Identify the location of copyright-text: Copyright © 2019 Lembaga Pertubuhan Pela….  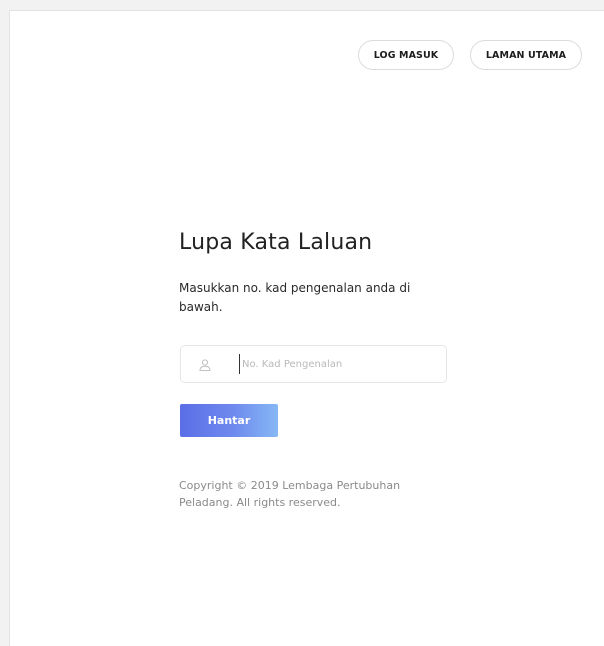
(290, 494).